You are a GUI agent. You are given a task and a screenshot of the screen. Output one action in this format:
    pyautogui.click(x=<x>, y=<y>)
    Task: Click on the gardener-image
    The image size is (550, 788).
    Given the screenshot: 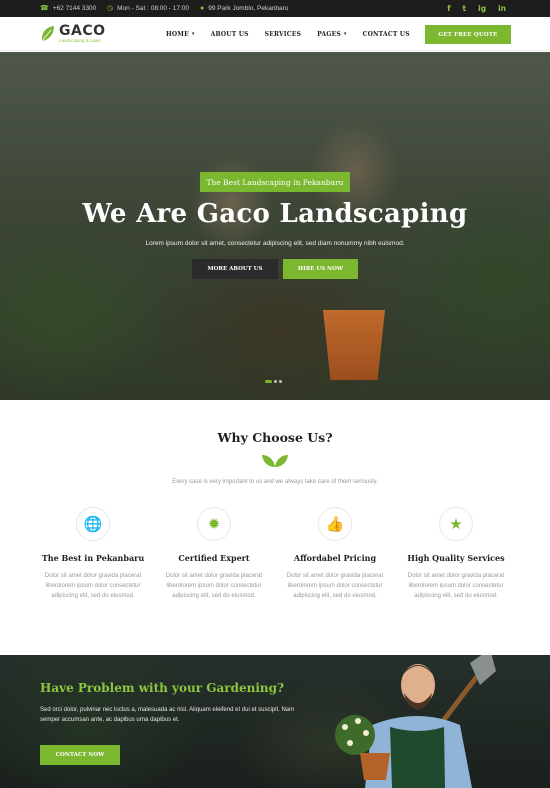 What is the action you would take?
    pyautogui.click(x=415, y=721)
    